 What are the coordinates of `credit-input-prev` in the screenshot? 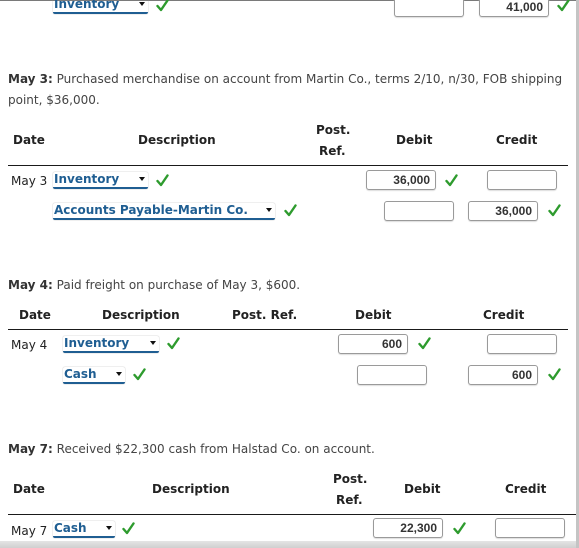 It's located at (514, 8).